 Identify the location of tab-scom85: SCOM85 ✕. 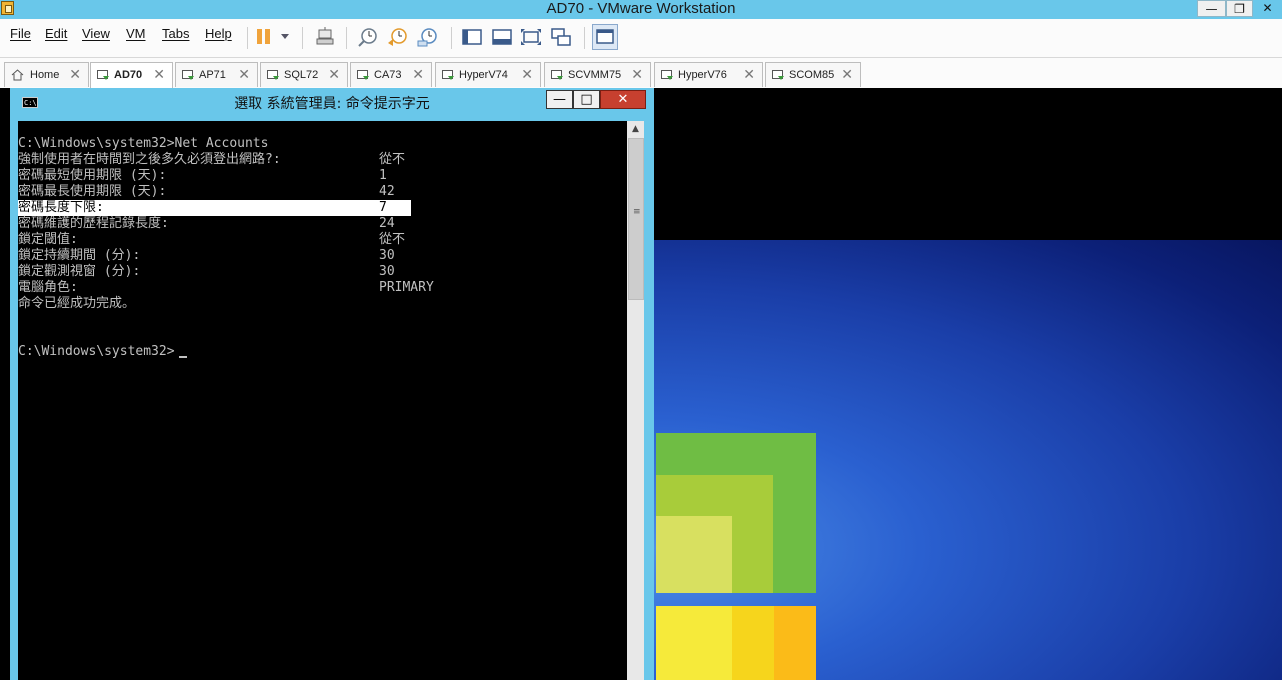
(813, 74).